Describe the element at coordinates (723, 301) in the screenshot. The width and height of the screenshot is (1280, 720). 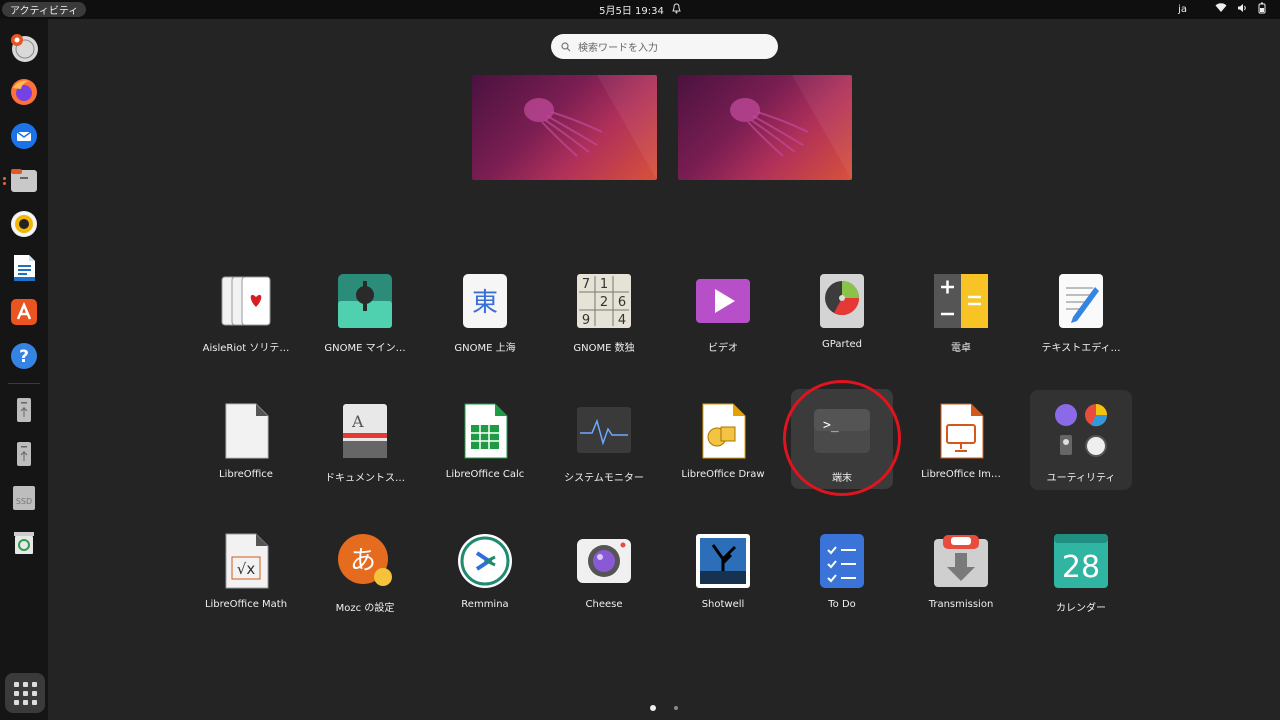
I see `play-icon` at that location.